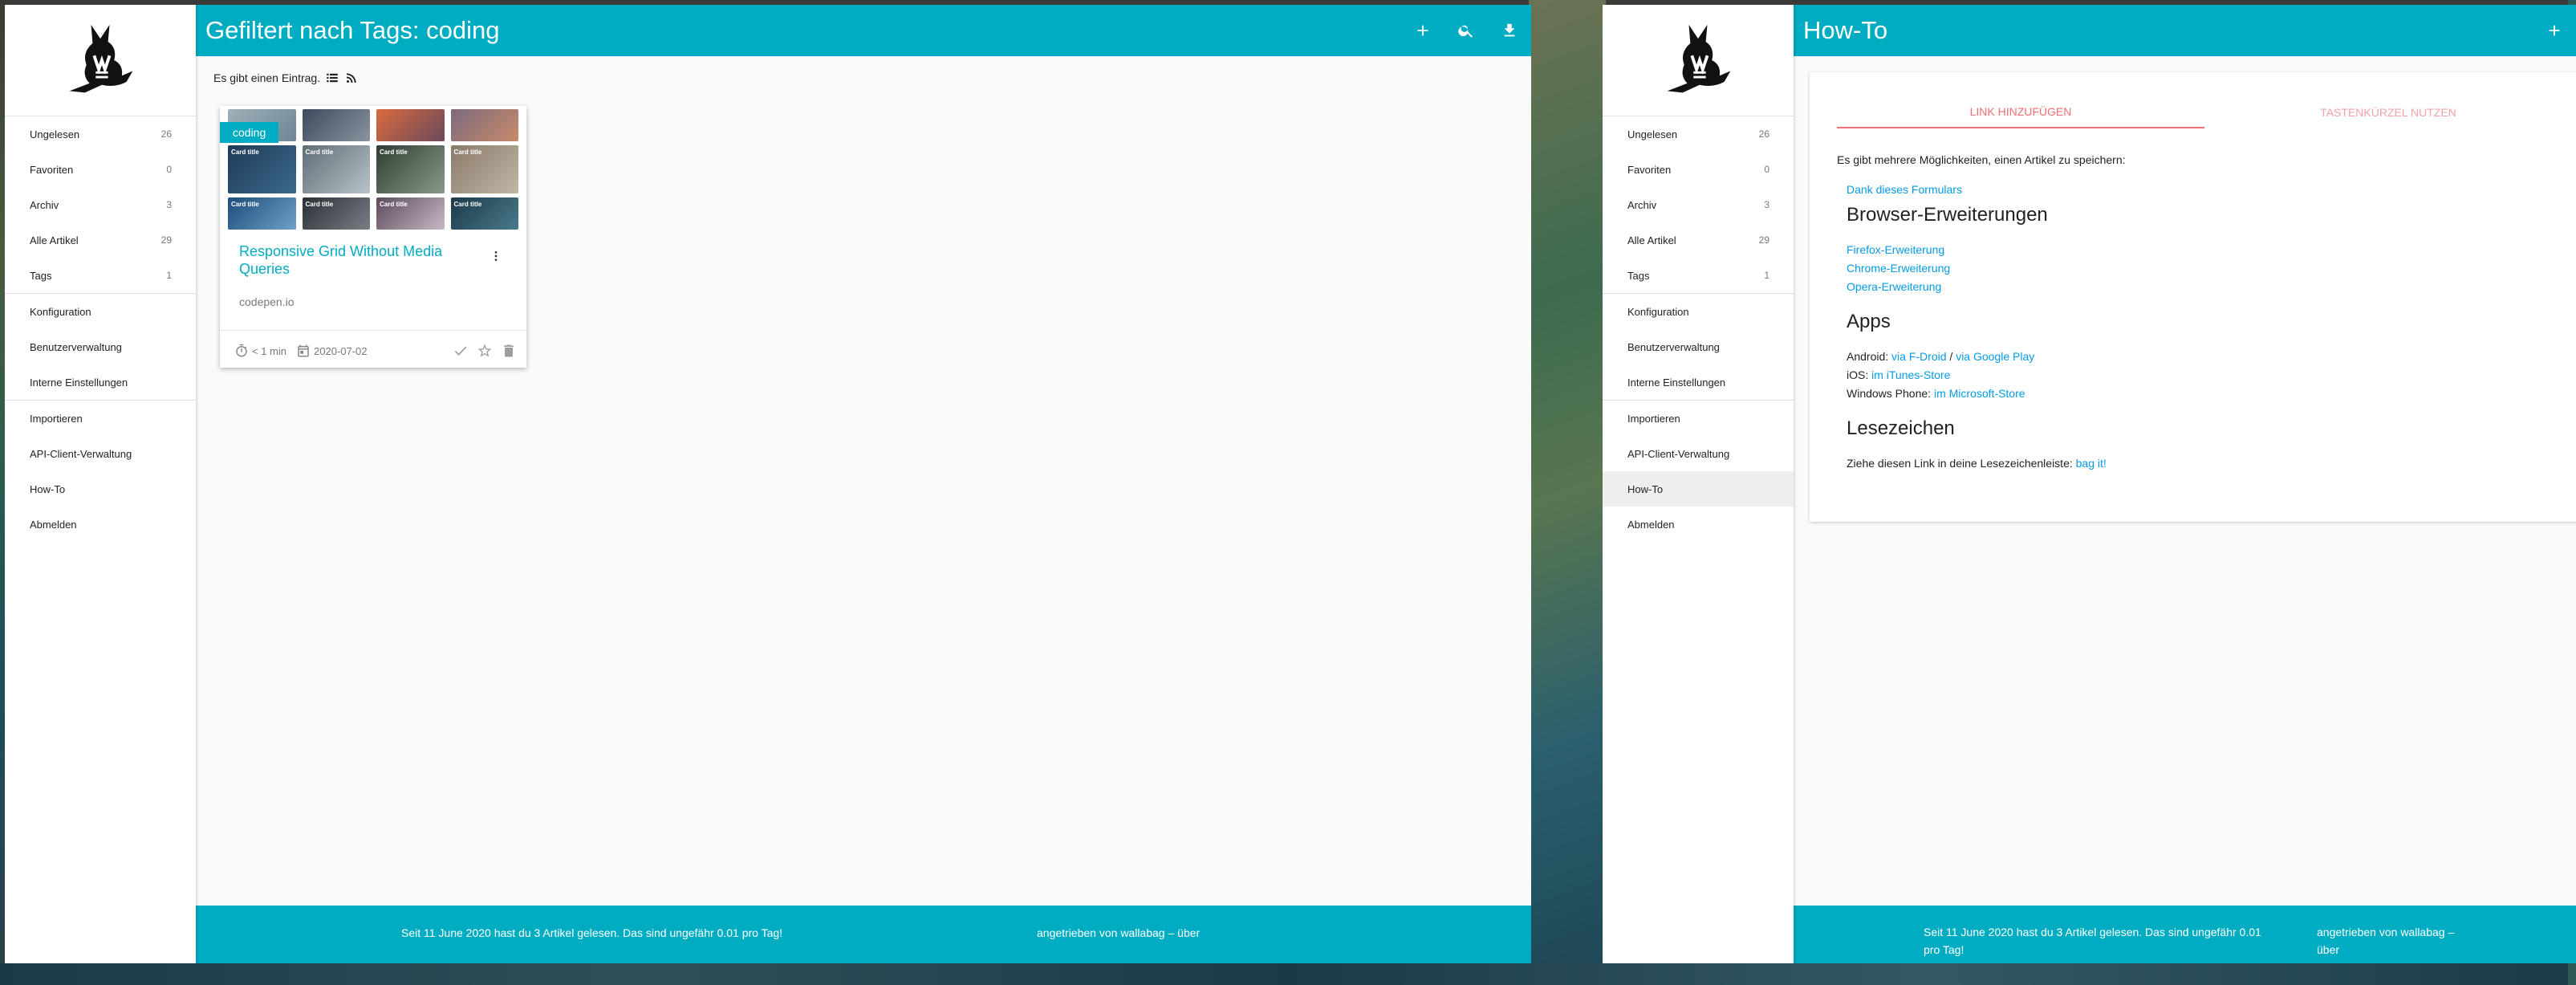 The height and width of the screenshot is (985, 2576). What do you see at coordinates (1509, 30) in the screenshot?
I see `export-button` at bounding box center [1509, 30].